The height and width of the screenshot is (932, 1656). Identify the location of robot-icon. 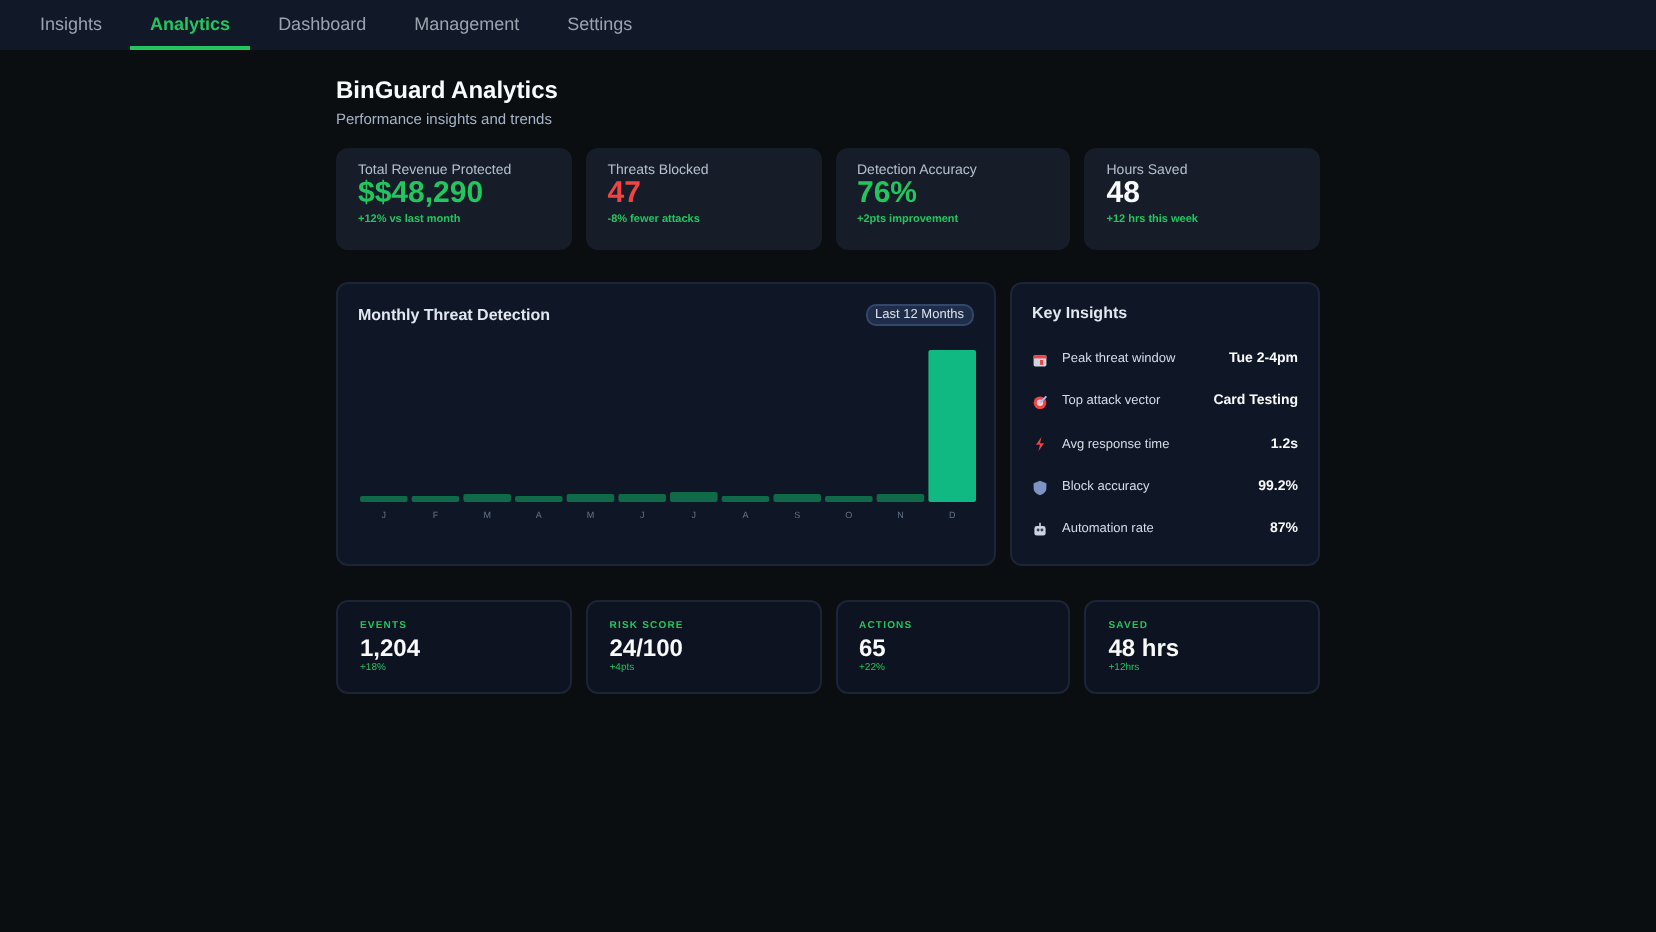
(1040, 529).